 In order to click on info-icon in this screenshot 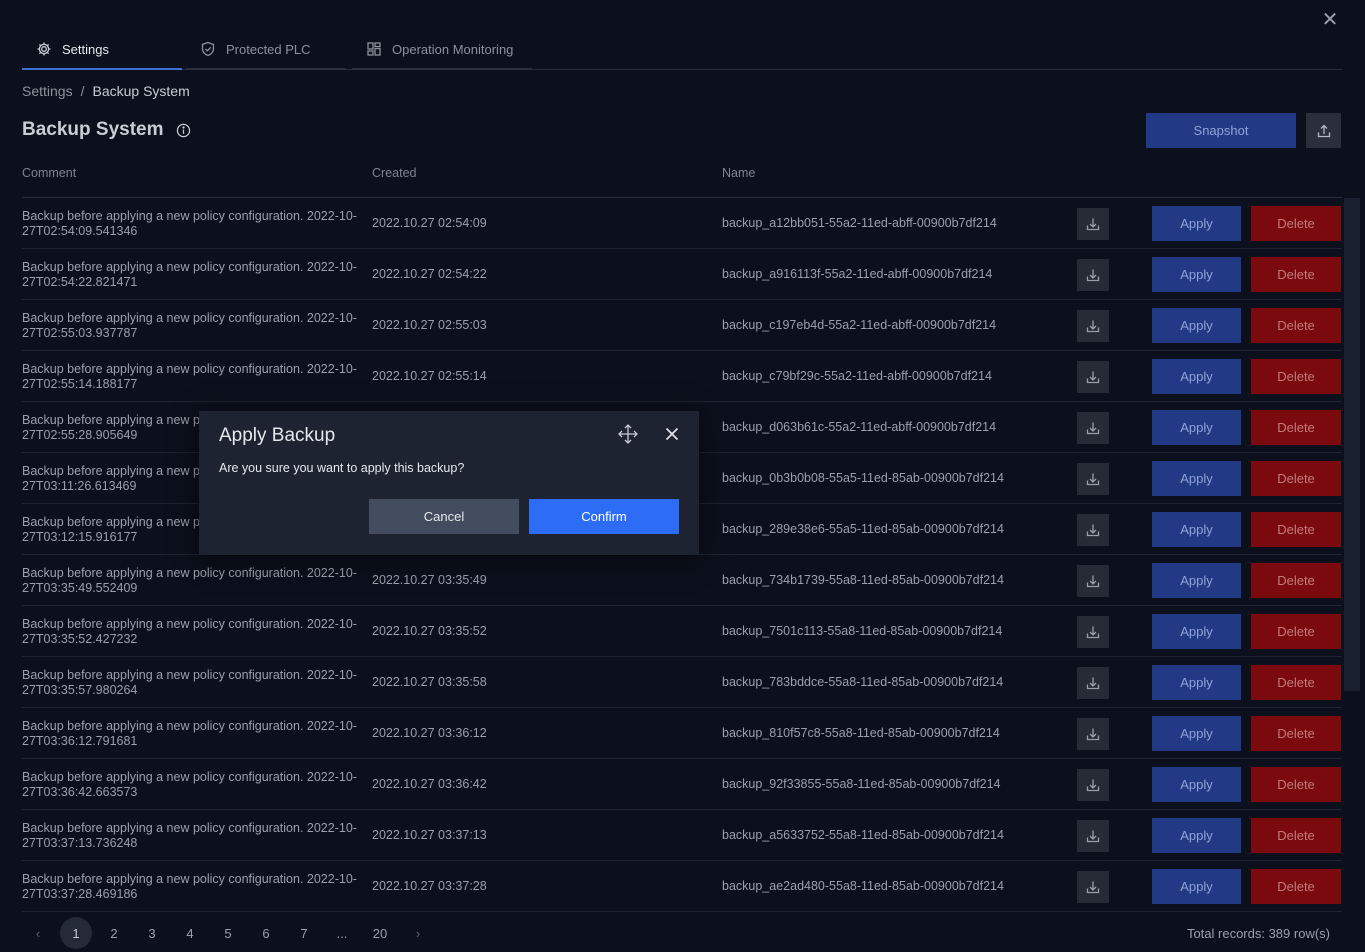, I will do `click(183, 130)`.